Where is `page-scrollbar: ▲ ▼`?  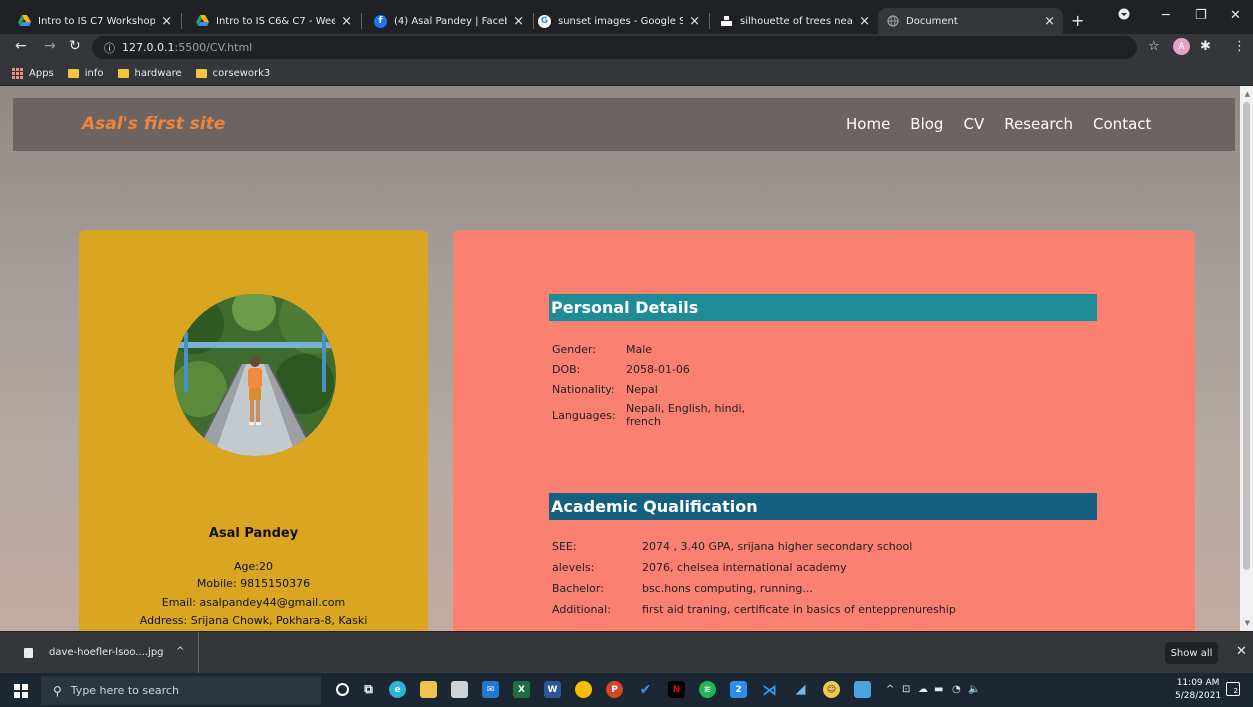
page-scrollbar: ▲ ▼ is located at coordinates (1246, 358).